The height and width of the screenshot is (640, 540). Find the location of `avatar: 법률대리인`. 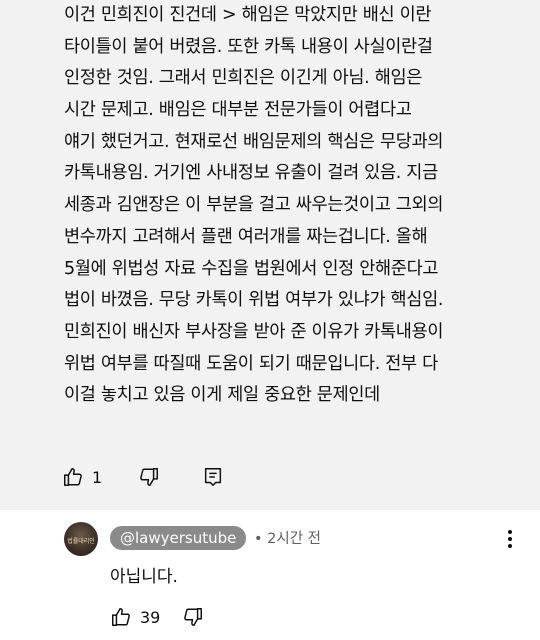

avatar: 법률대리인 is located at coordinates (81, 539).